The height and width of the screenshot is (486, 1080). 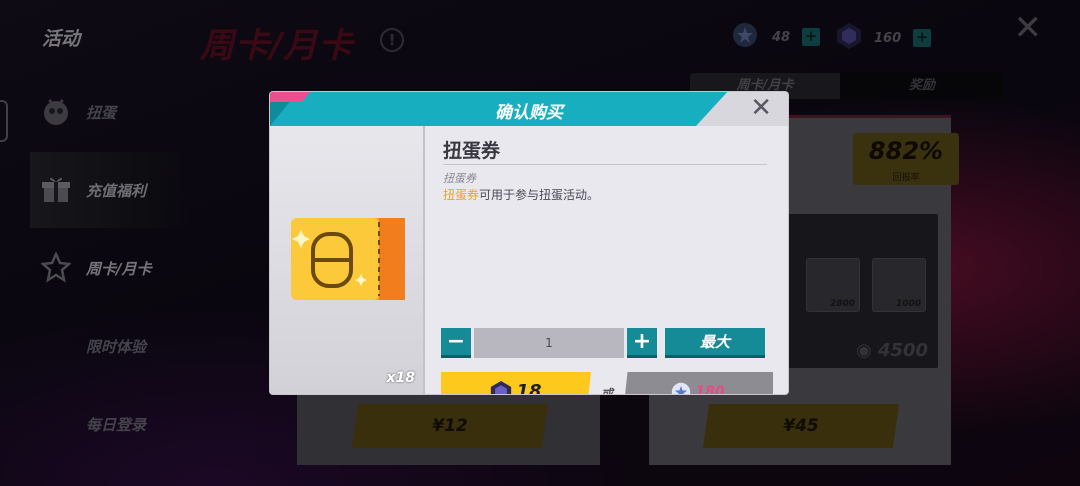 I want to click on divider, so click(x=605, y=164).